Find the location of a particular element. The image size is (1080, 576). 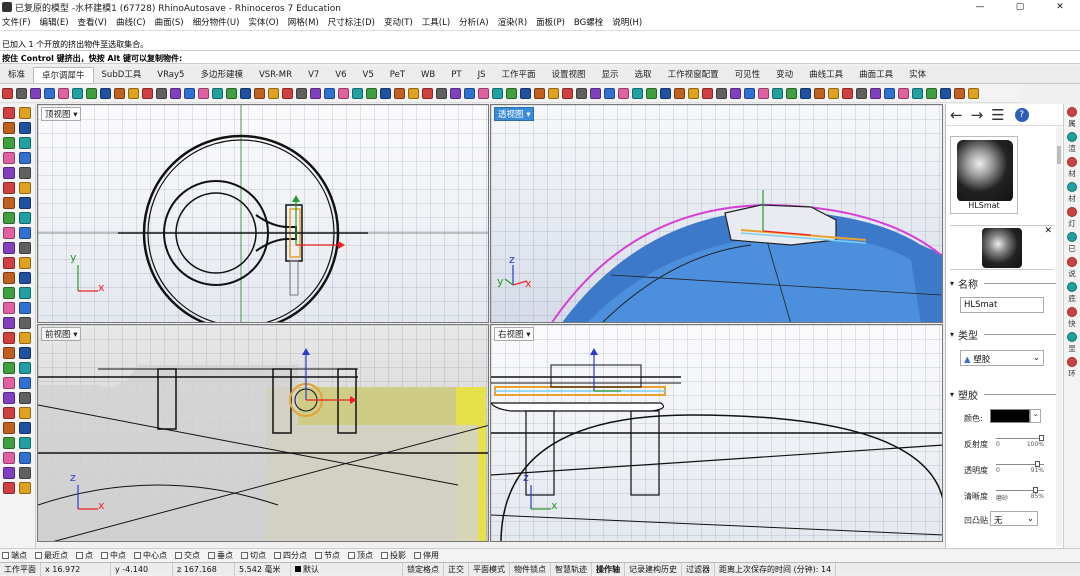

material-type-select: ▲ 塑胶 ⌄ is located at coordinates (1002, 358).